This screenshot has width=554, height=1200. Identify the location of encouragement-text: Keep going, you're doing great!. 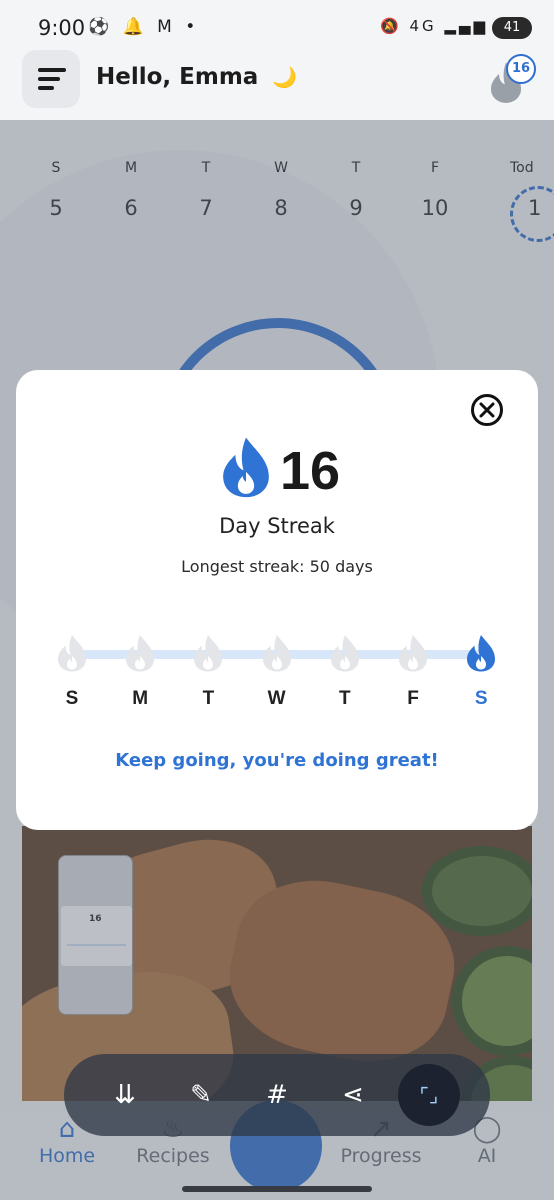
(277, 760).